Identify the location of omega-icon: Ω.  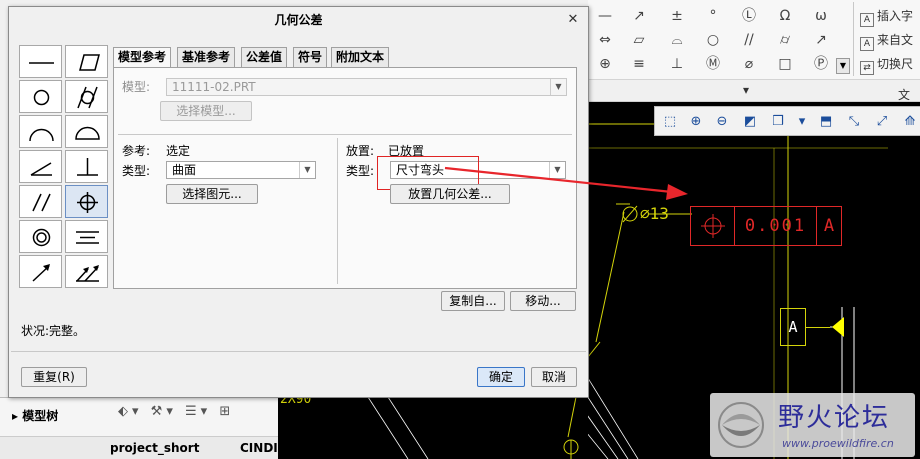
(785, 16).